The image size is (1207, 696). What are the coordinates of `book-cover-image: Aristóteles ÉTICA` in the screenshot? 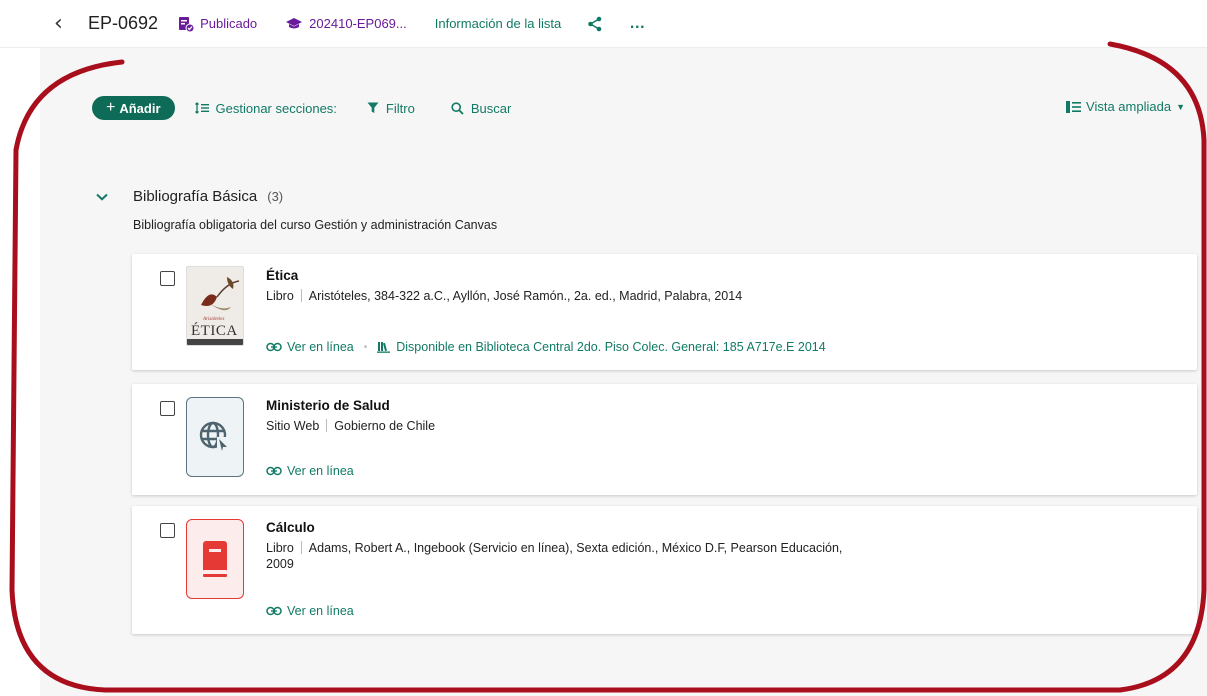 It's located at (215, 306).